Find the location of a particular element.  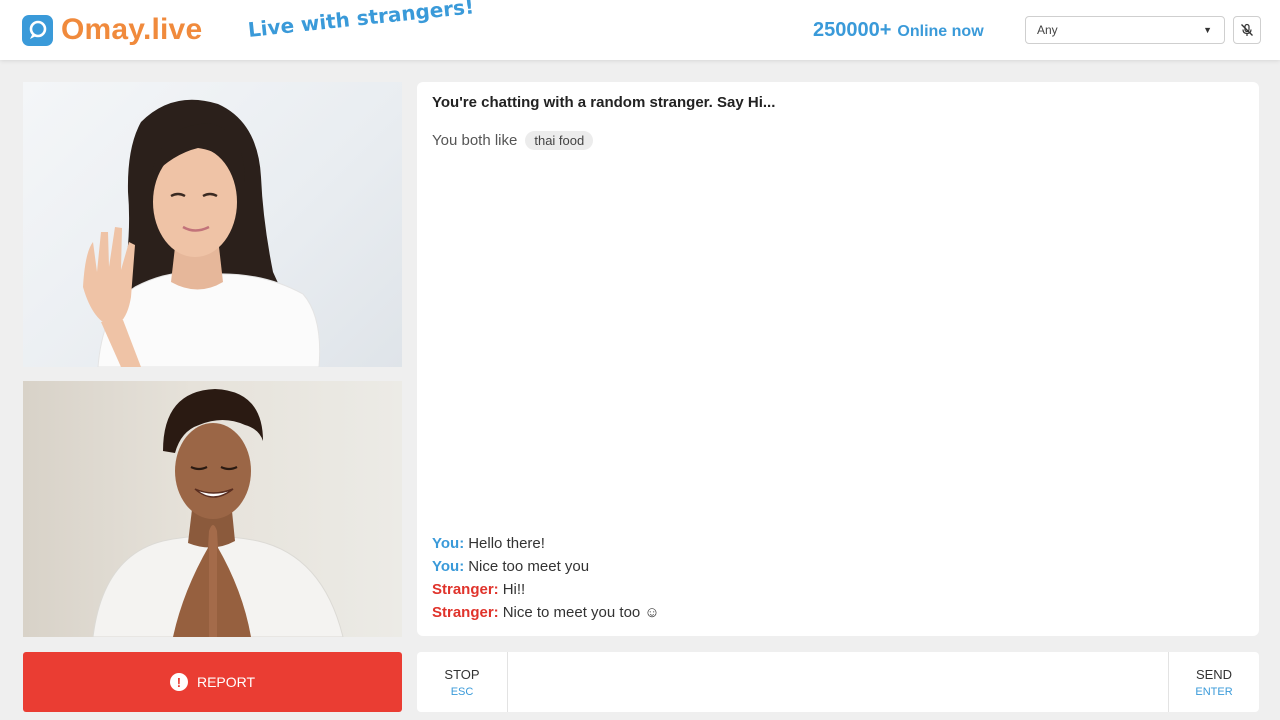

stranger-video is located at coordinates (212, 224).